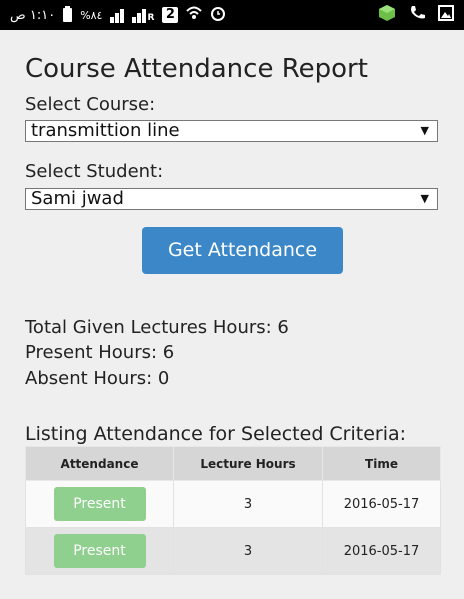  I want to click on column-header-lecture-hours: Lecture Hours, so click(248, 463).